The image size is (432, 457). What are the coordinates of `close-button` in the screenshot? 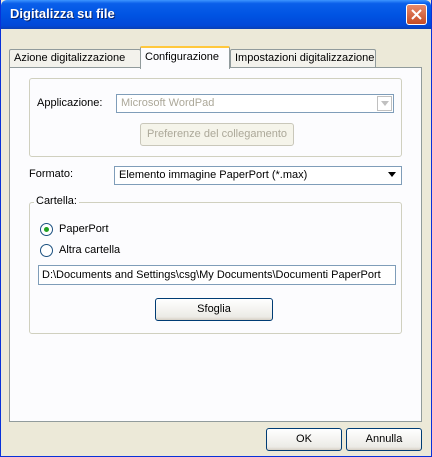 It's located at (416, 14).